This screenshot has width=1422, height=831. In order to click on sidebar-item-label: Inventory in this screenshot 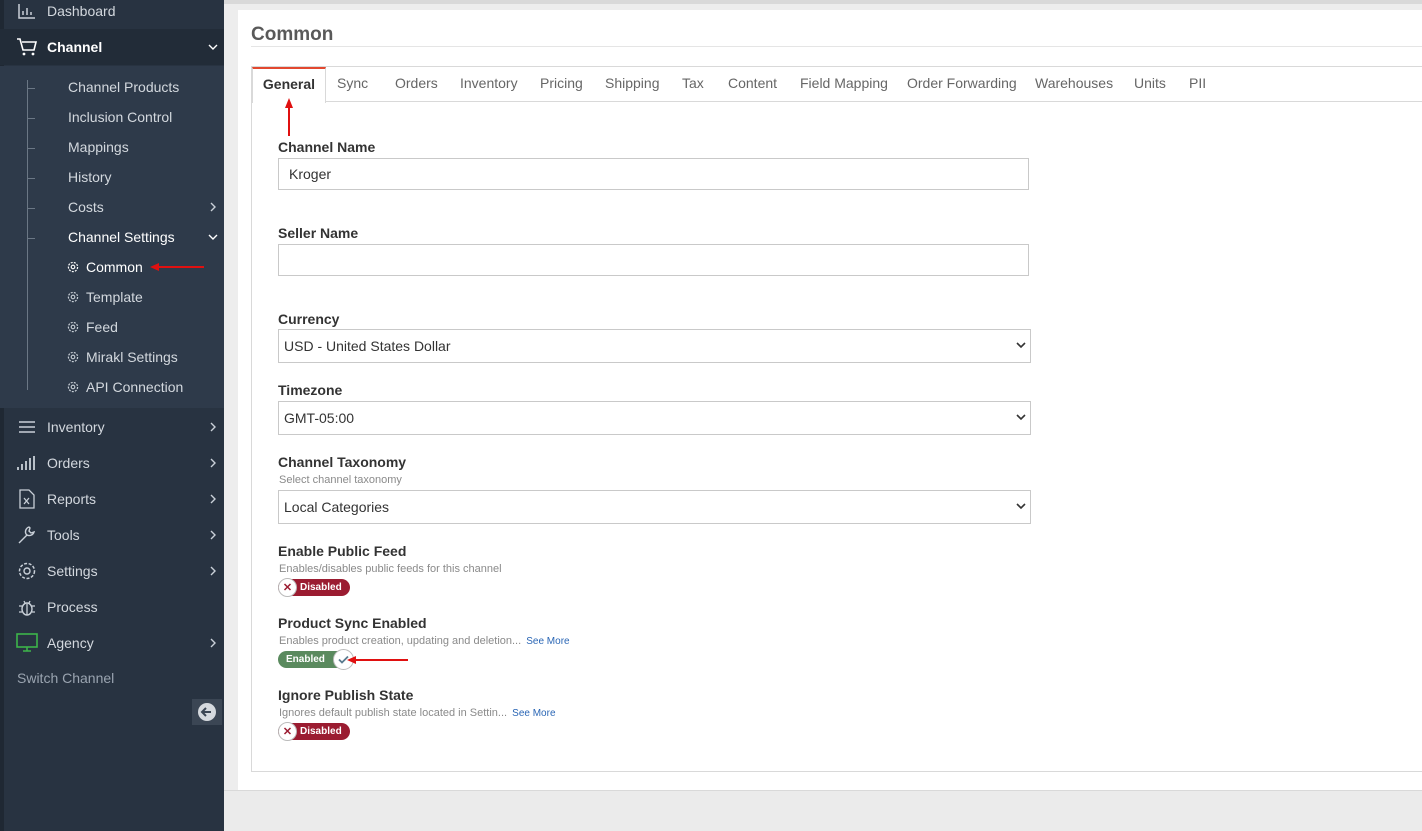, I will do `click(76, 427)`.